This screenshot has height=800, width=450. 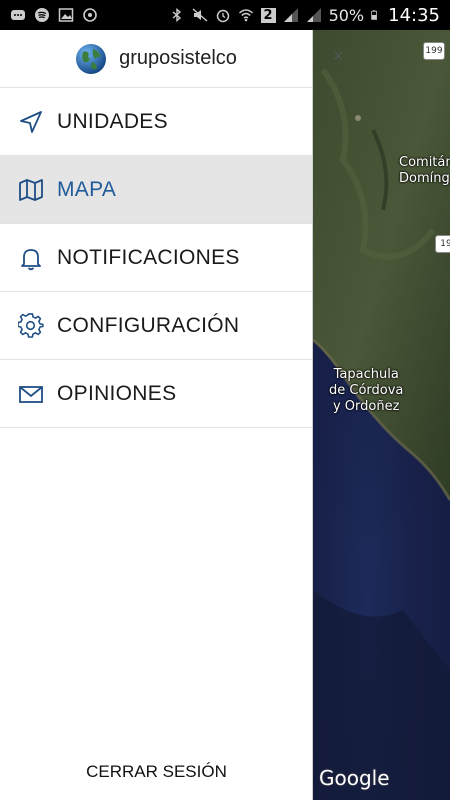 What do you see at coordinates (31, 189) in the screenshot?
I see `map-icon` at bounding box center [31, 189].